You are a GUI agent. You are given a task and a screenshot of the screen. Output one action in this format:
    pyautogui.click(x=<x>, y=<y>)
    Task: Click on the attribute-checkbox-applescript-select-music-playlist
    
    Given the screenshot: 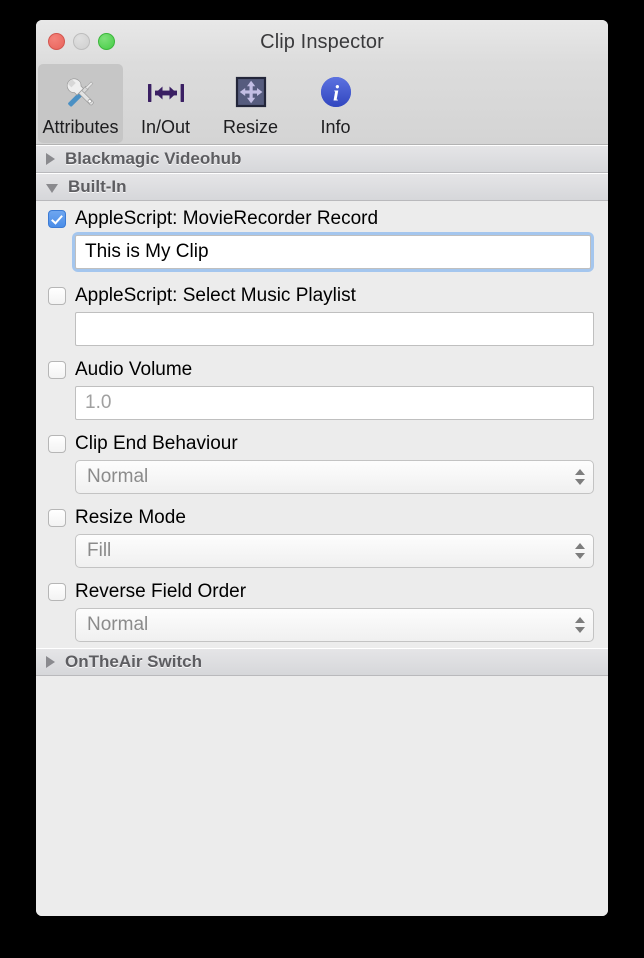 What is the action you would take?
    pyautogui.click(x=57, y=296)
    